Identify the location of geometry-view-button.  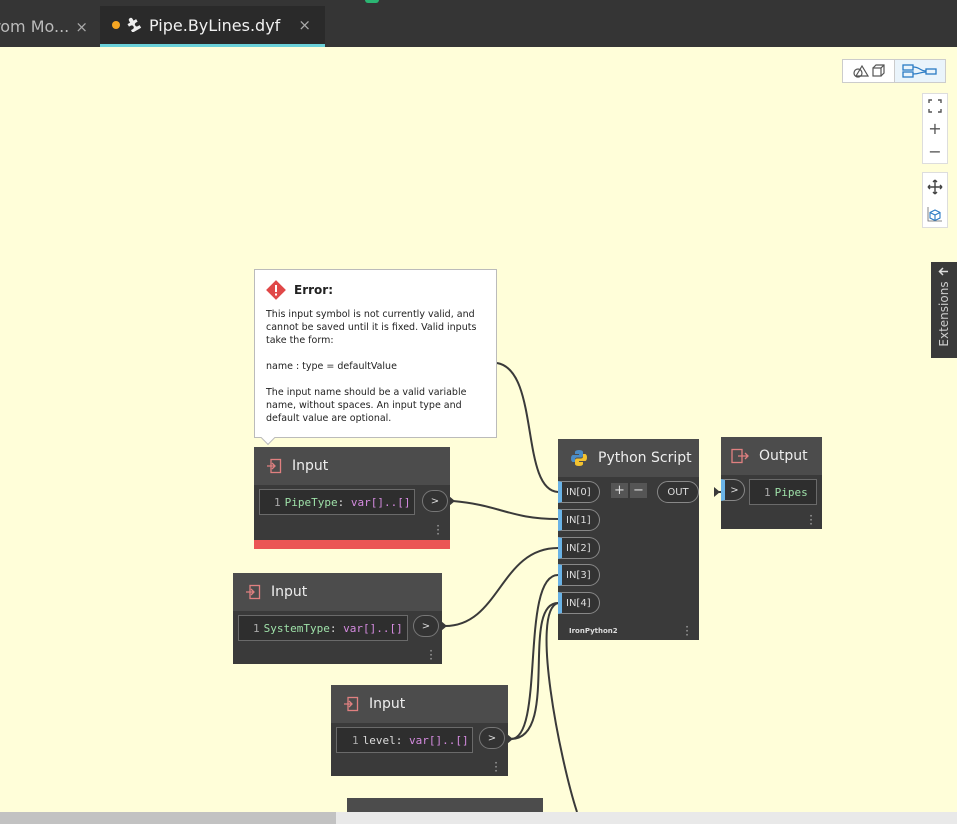
(868, 71).